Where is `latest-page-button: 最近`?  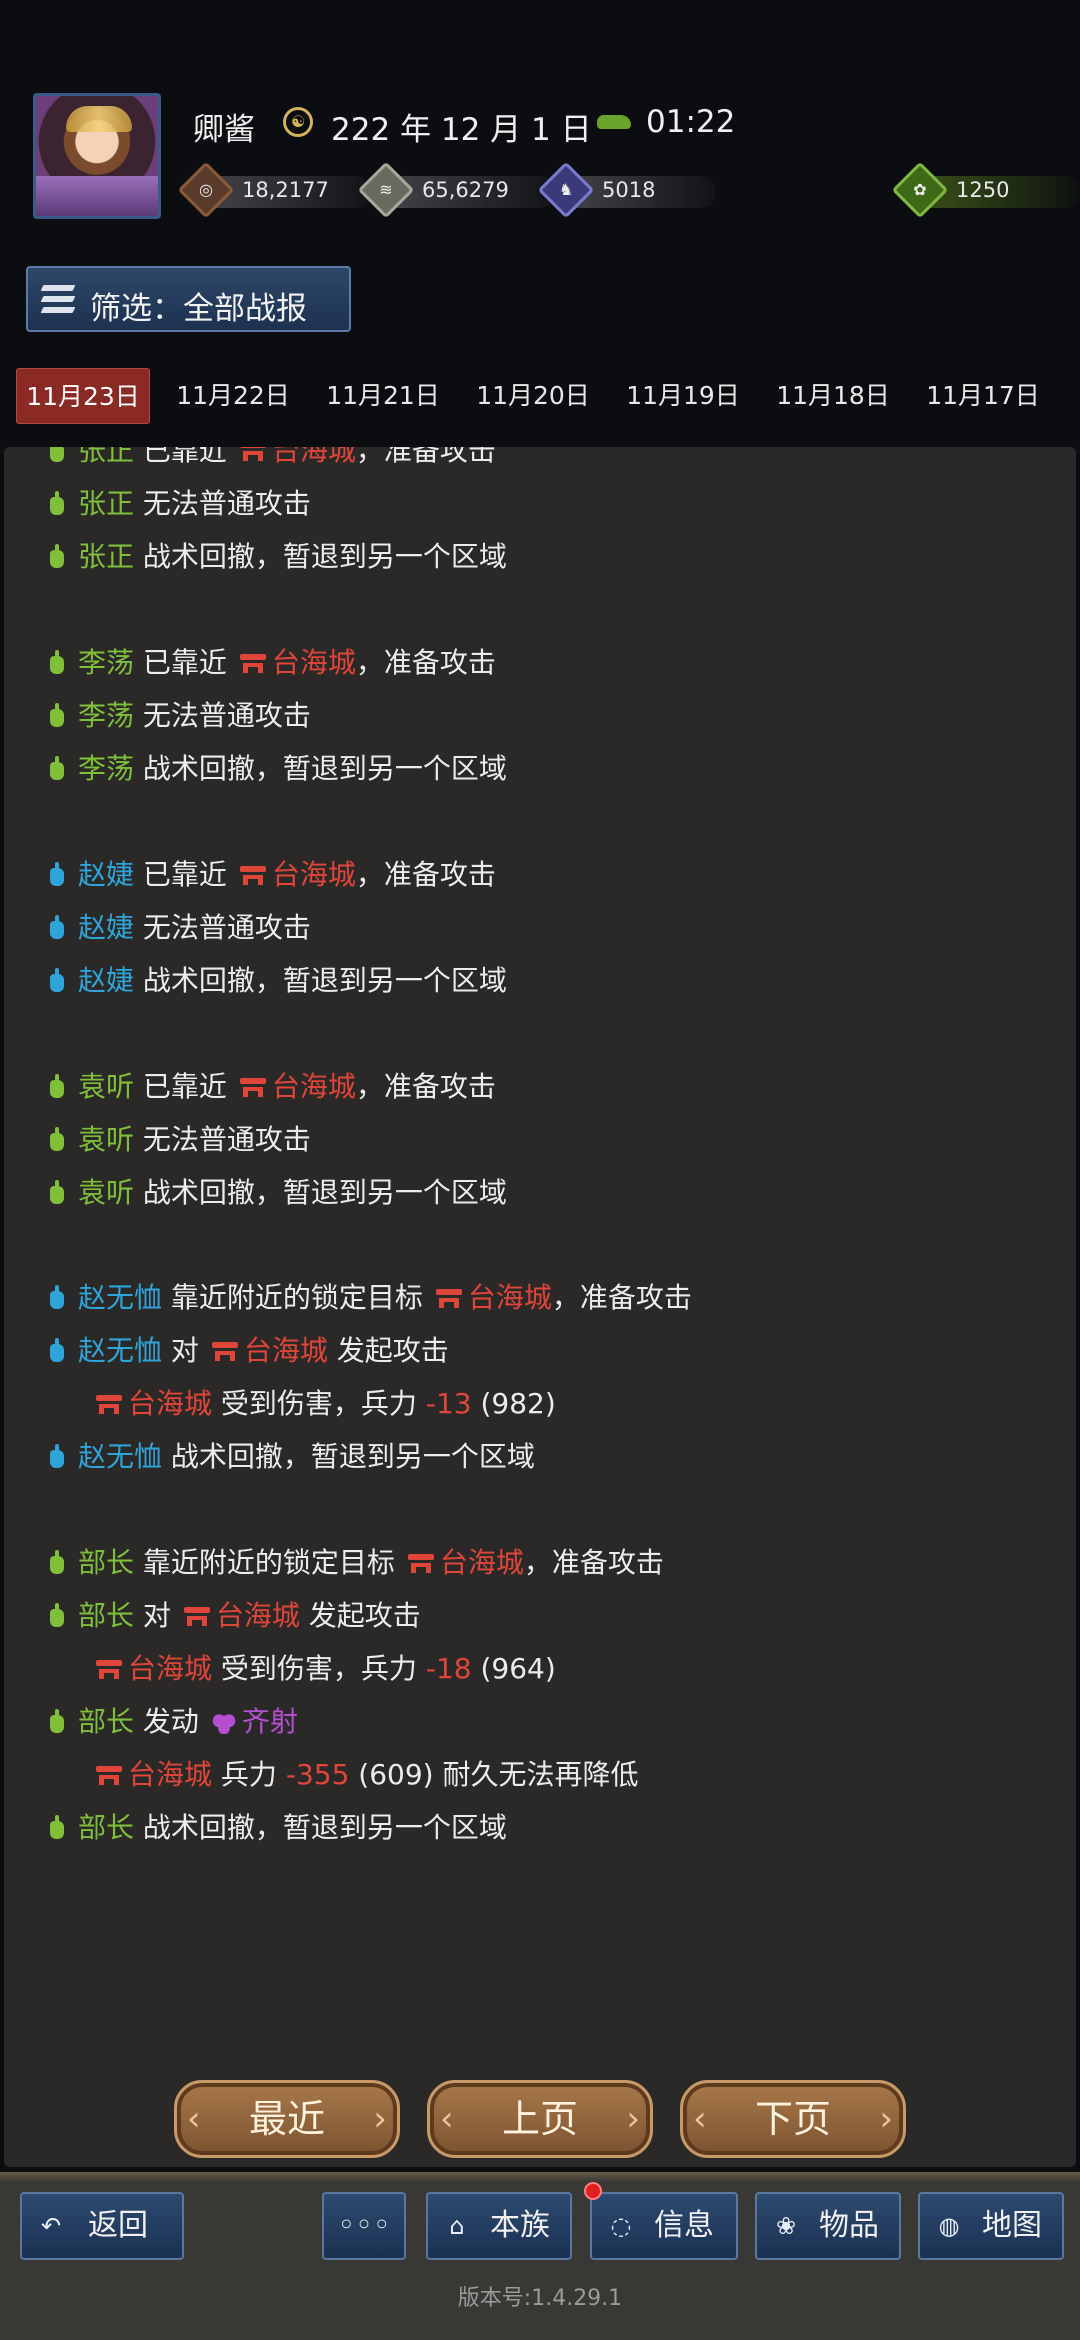 latest-page-button: 最近 is located at coordinates (287, 2119).